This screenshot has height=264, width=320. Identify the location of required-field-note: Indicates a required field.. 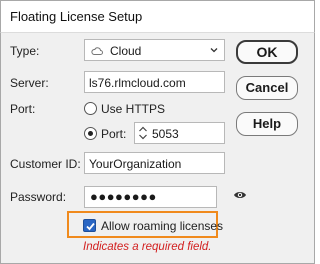
(147, 247).